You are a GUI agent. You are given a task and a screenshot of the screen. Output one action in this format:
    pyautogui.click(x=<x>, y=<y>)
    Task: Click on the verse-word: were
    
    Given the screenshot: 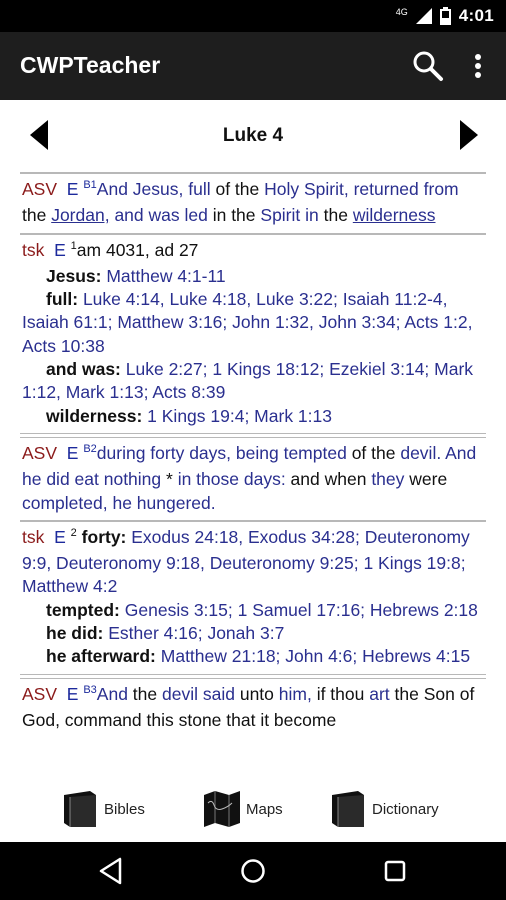 What is the action you would take?
    pyautogui.click(x=426, y=479)
    